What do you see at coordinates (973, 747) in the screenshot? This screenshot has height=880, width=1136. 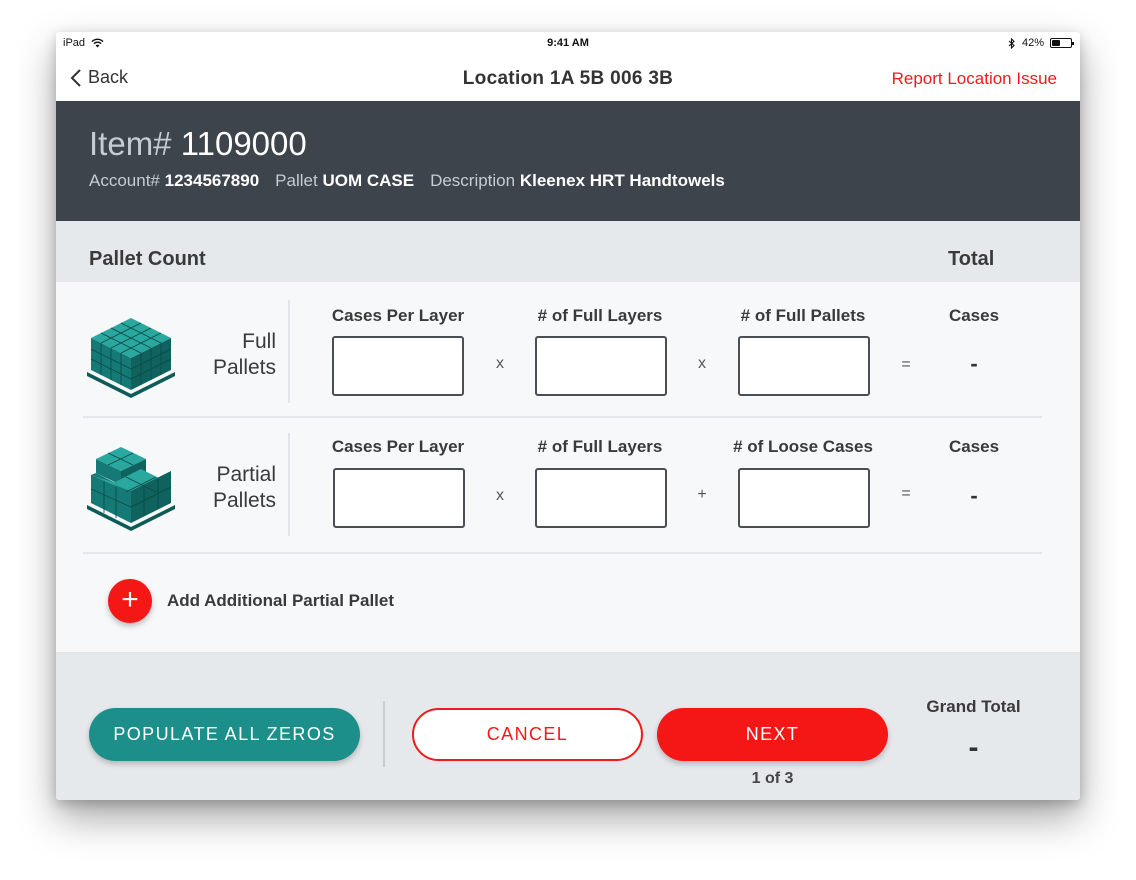 I see `grand-total-value: -` at bounding box center [973, 747].